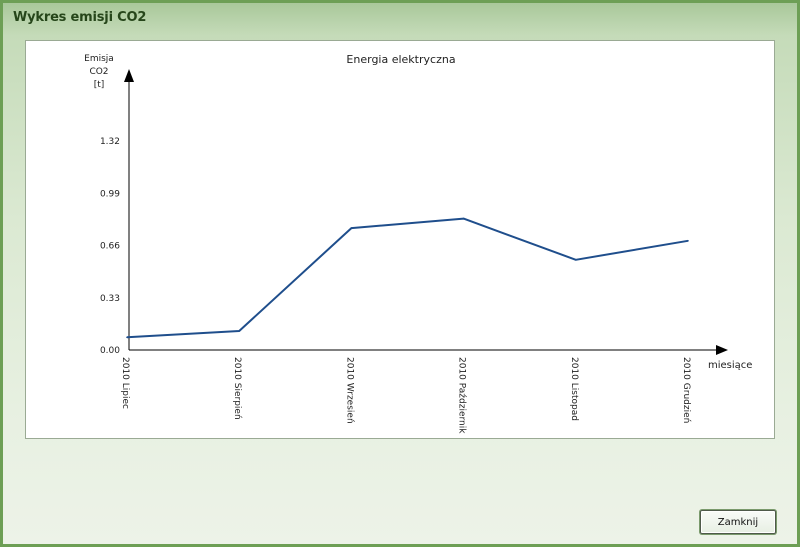  What do you see at coordinates (129, 75) in the screenshot?
I see `y-axis-arrow` at bounding box center [129, 75].